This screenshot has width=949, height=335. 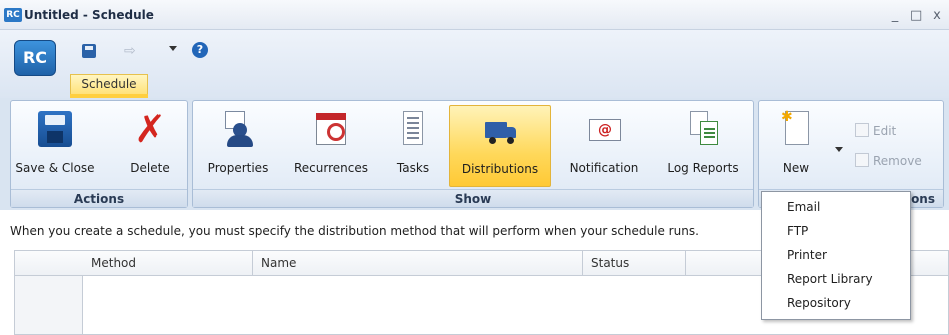 I want to click on dropdown-icon, so click(x=173, y=48).